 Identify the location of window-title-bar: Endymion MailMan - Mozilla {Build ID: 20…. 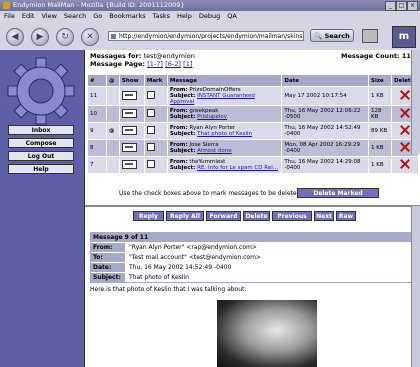
(210, 5).